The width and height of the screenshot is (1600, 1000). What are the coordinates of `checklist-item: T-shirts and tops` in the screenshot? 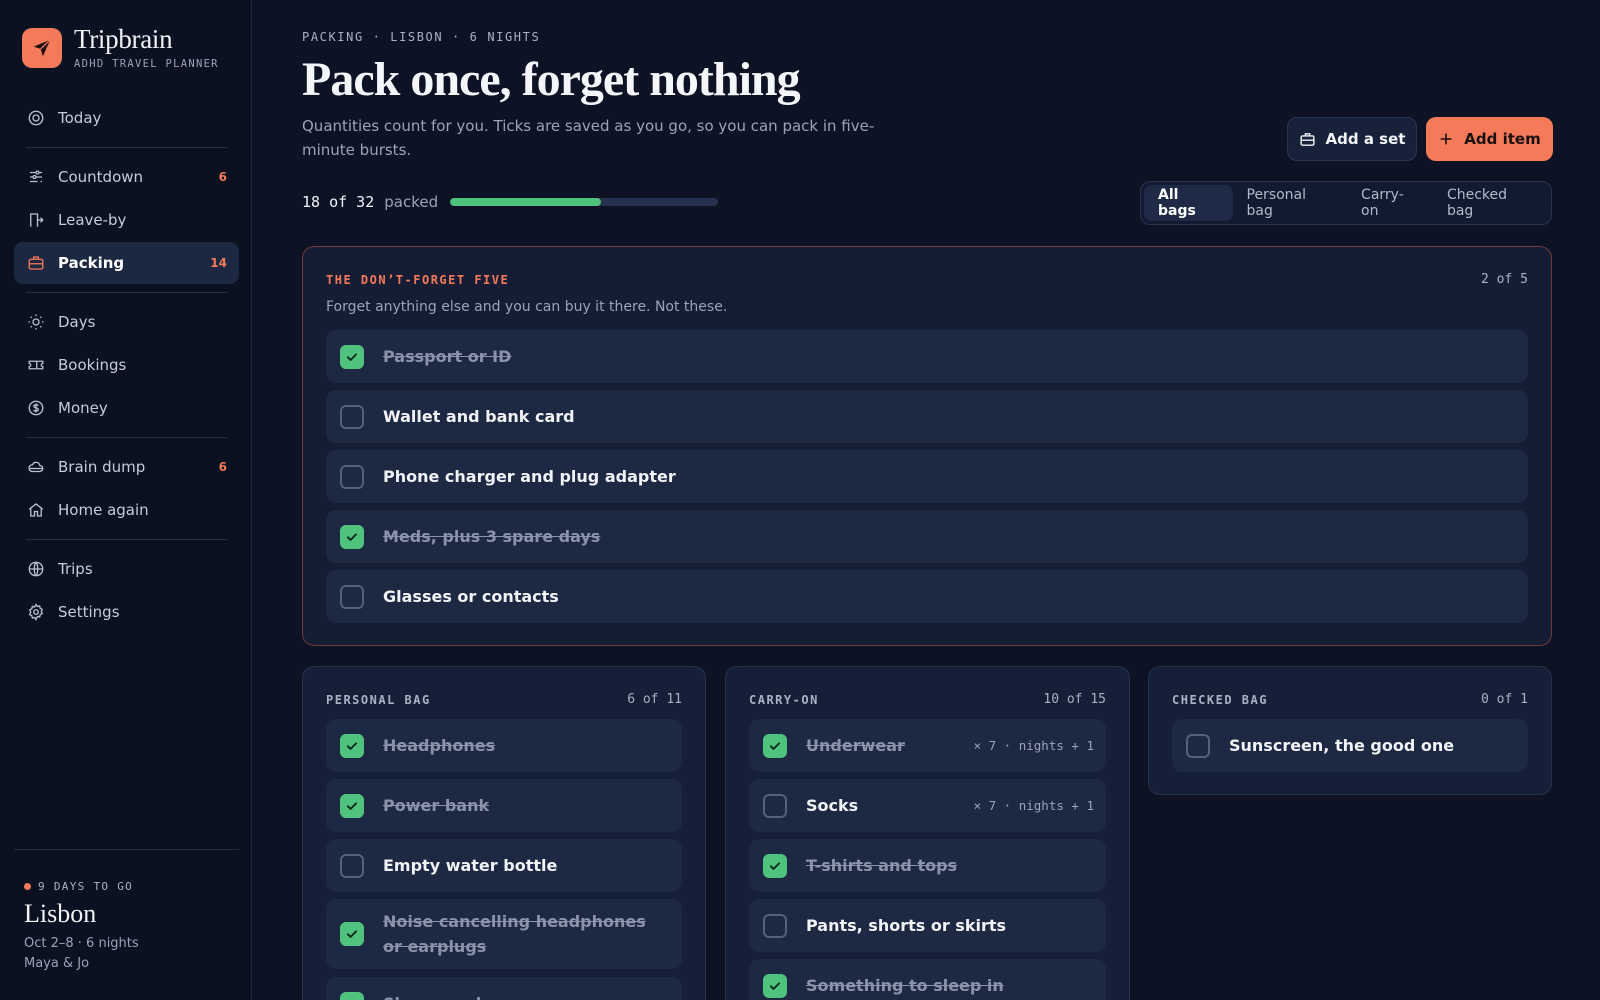 It's located at (927, 865).